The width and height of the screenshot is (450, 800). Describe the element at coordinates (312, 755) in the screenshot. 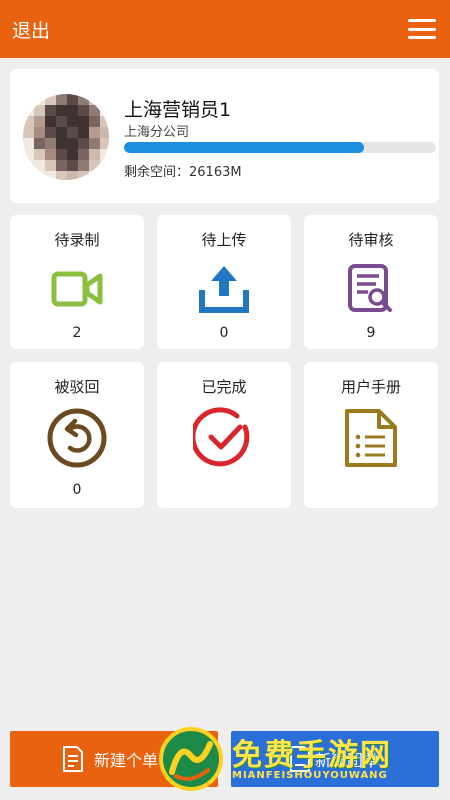

I see `watermark-title: 免费手游网` at that location.